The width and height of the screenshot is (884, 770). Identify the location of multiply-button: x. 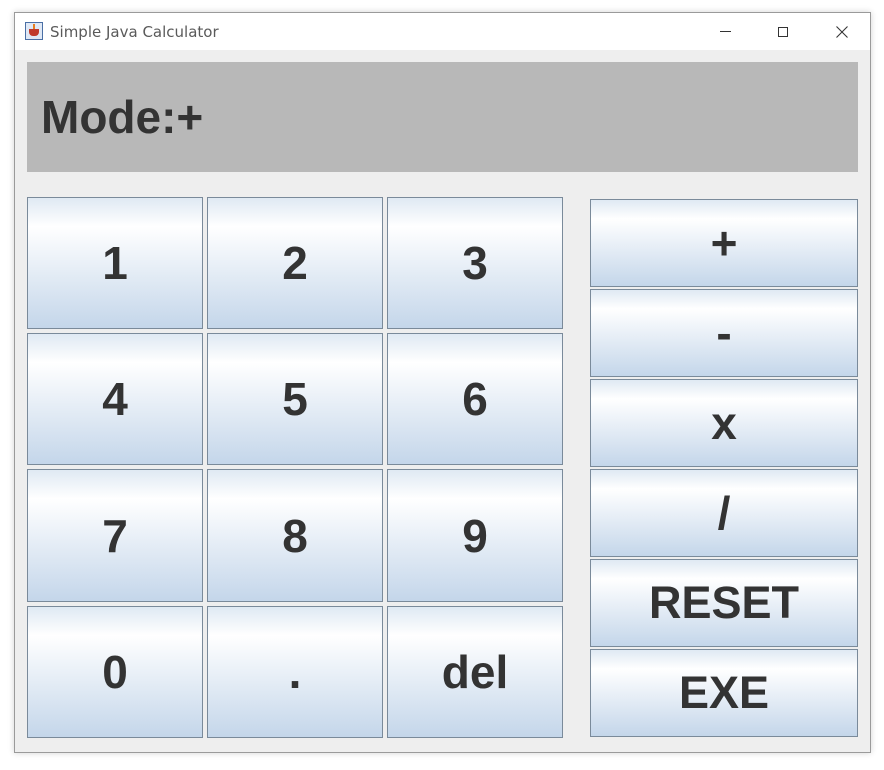
(724, 423).